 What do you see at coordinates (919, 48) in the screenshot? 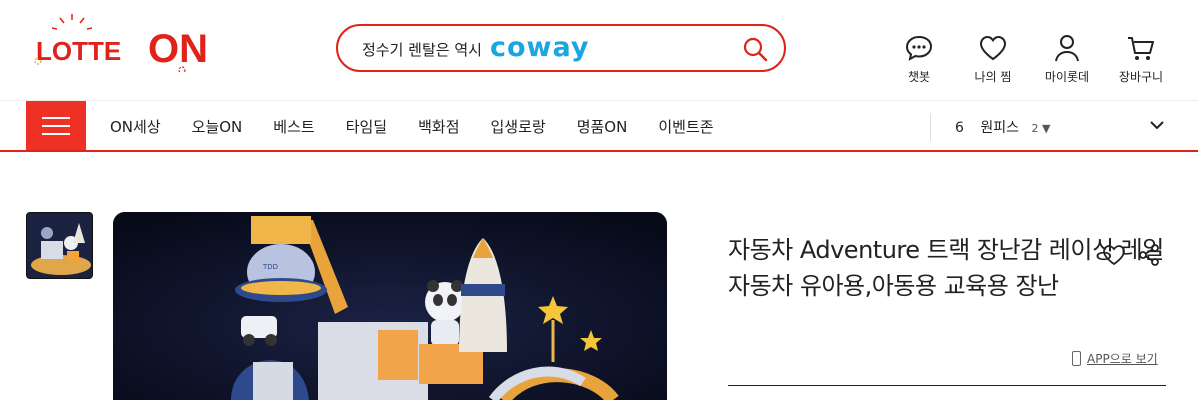
I see `chat-icon` at bounding box center [919, 48].